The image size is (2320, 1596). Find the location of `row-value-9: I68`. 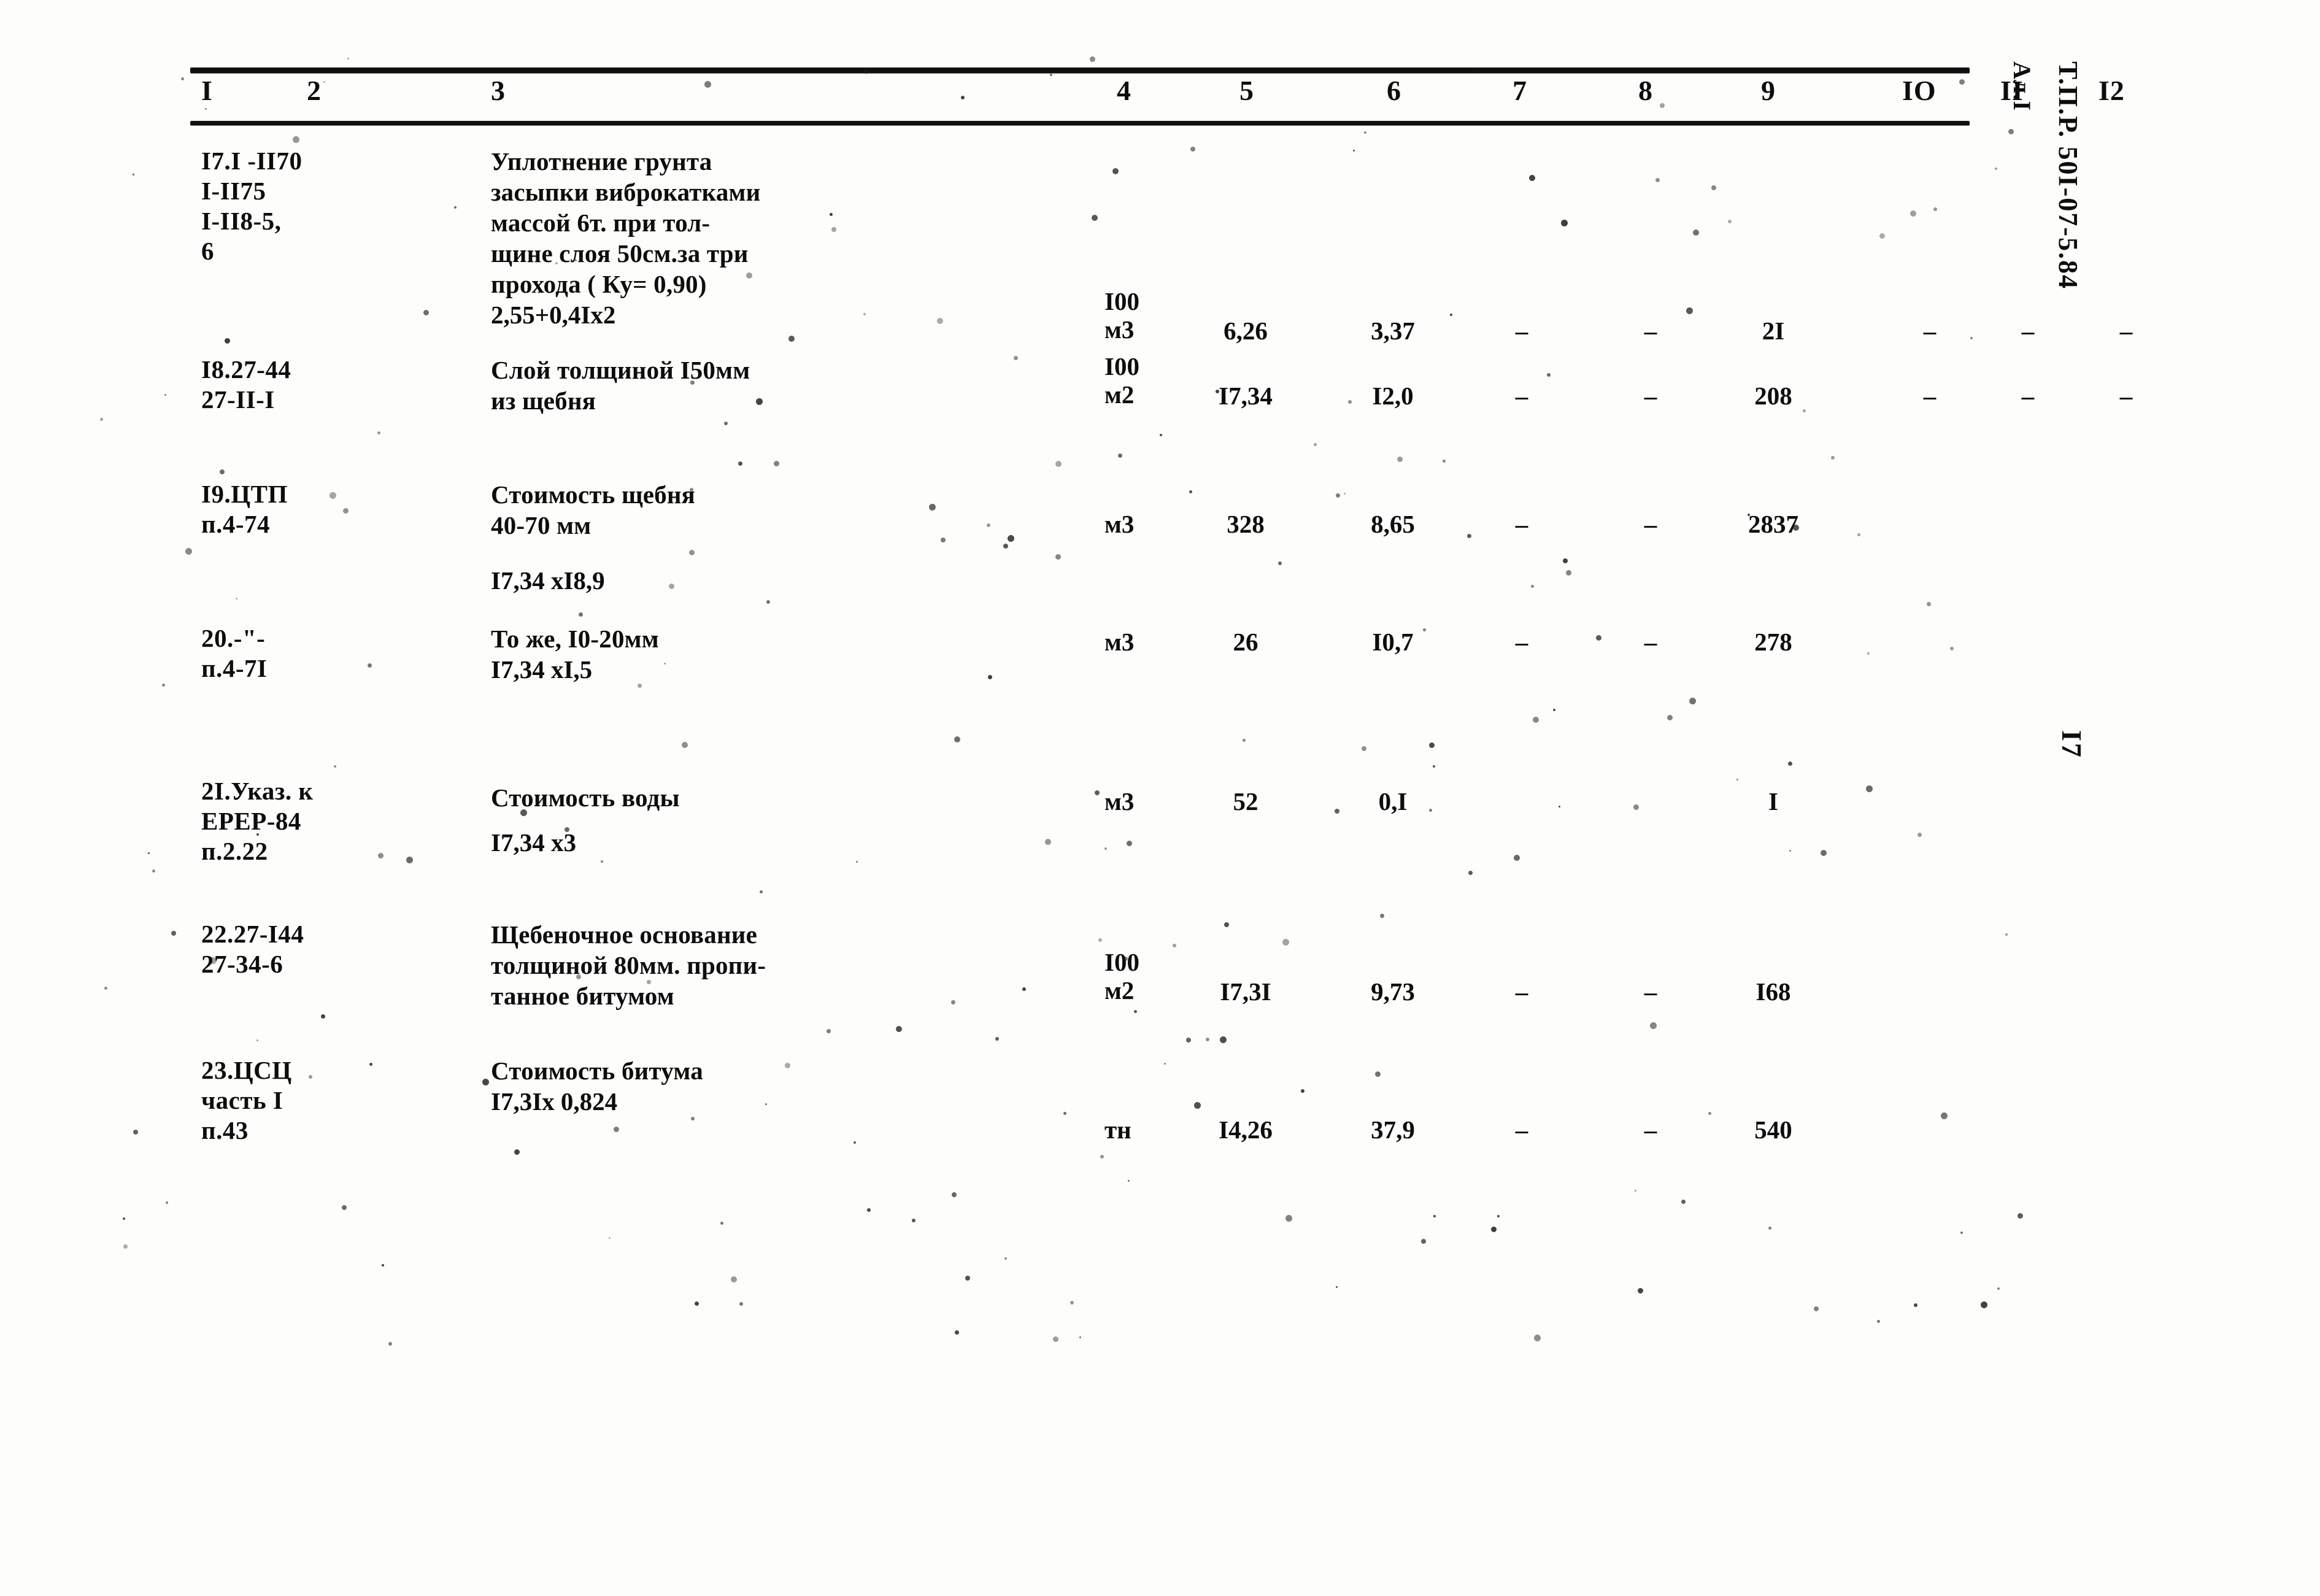

row-value-9: I68 is located at coordinates (1773, 991).